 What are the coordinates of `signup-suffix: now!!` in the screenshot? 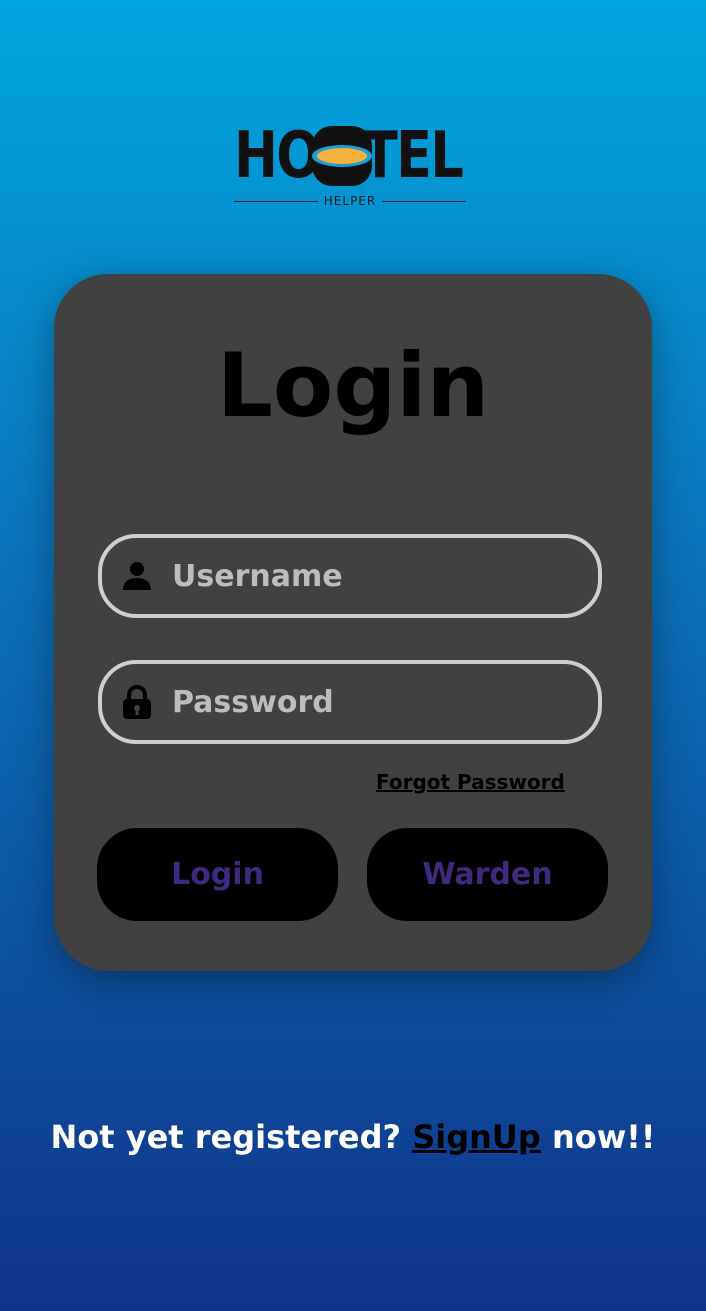 It's located at (598, 1137).